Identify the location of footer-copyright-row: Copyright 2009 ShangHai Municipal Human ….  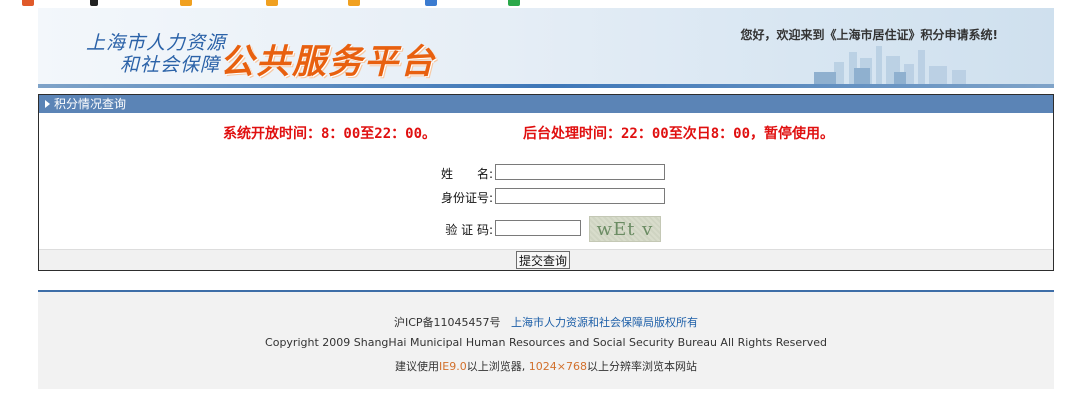
(546, 342).